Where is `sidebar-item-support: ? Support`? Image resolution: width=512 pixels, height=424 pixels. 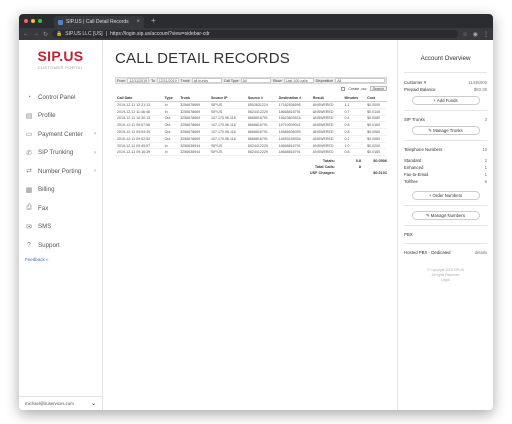
sidebar-item-support: ? Support is located at coordinates (60, 245).